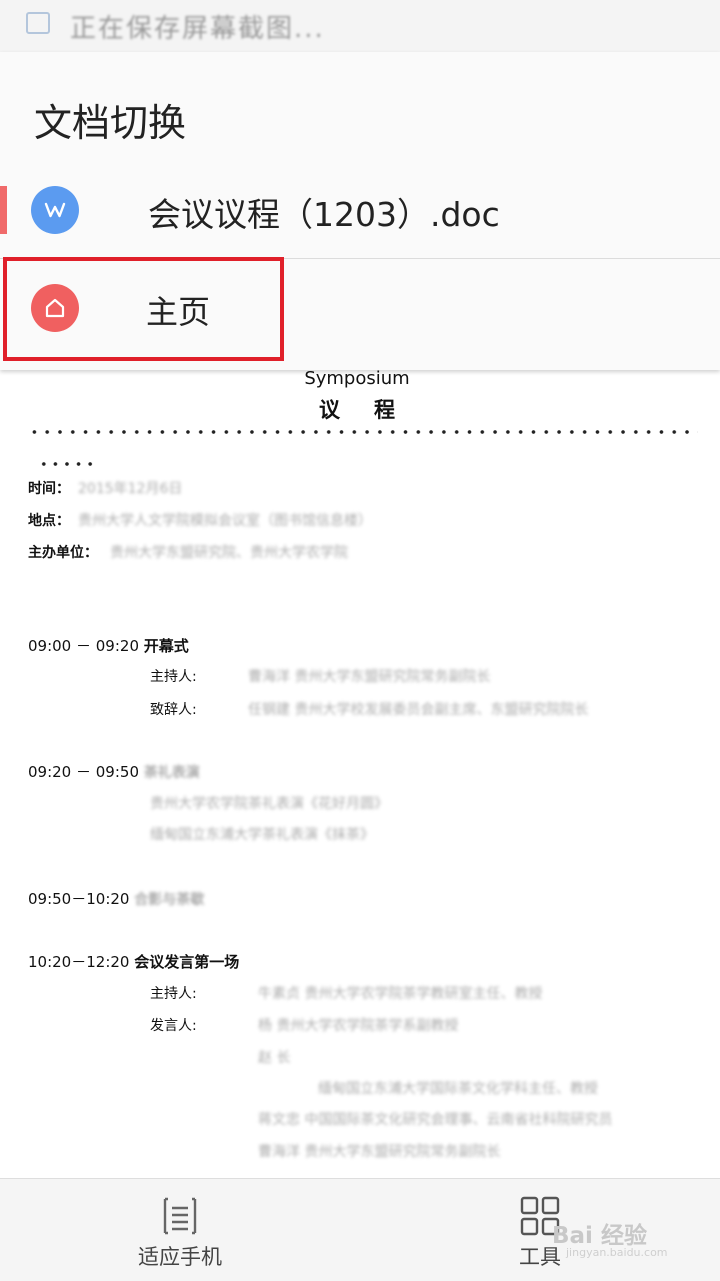 The width and height of the screenshot is (720, 1281). What do you see at coordinates (229, 553) in the screenshot?
I see `info-organizer-value: 贵州大学东盟研究院、贵州大学农学院` at bounding box center [229, 553].